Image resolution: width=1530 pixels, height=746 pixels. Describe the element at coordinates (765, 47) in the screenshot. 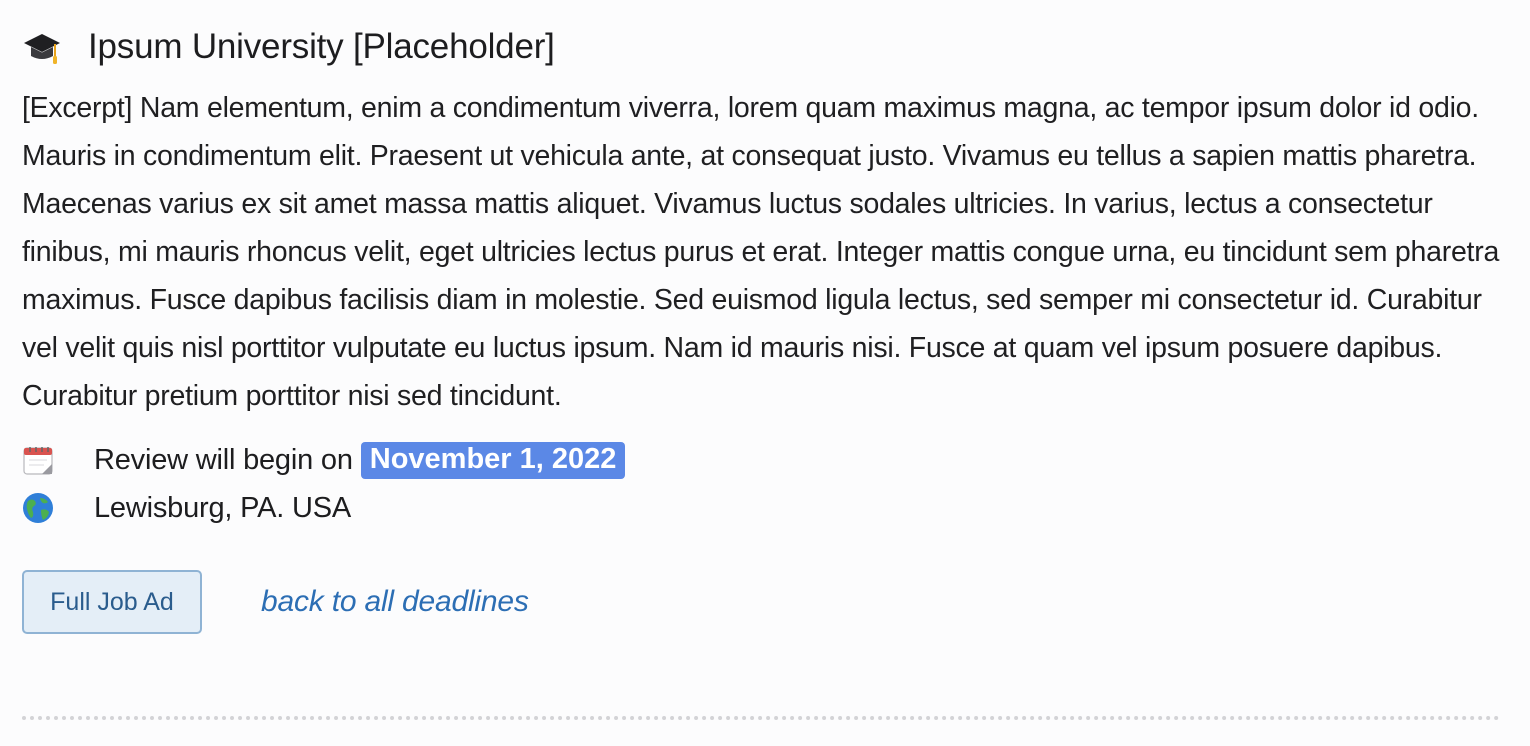

I see `job-header: Ipsum University [Placeholder]` at that location.